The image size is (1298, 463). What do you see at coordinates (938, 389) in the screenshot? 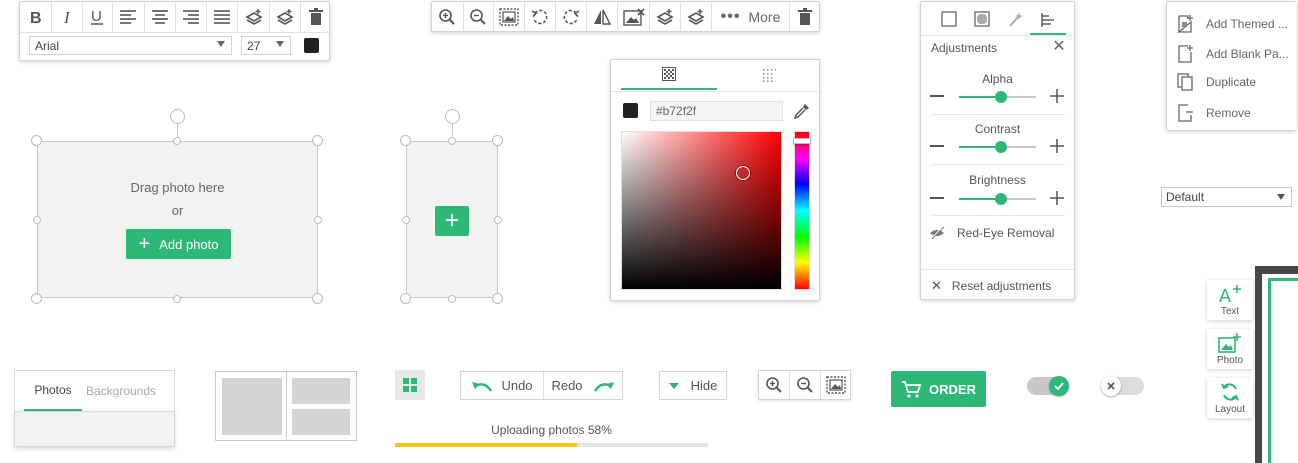
I see `order-button: ORDER` at bounding box center [938, 389].